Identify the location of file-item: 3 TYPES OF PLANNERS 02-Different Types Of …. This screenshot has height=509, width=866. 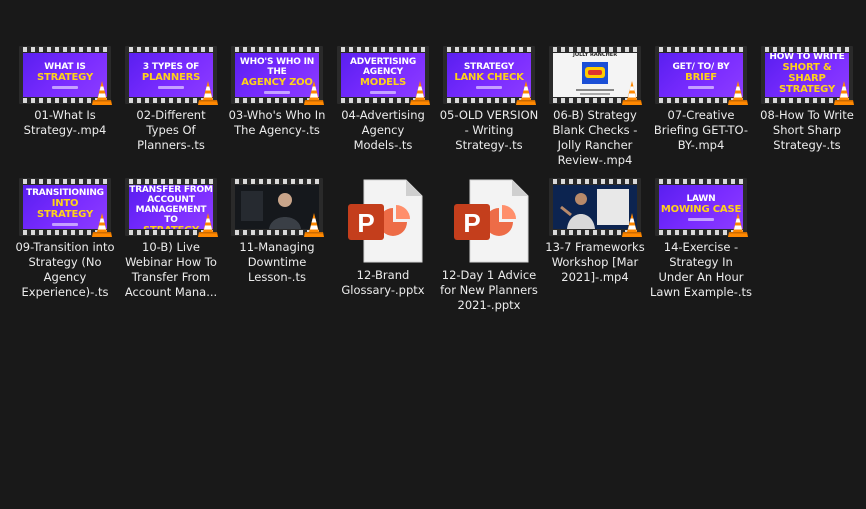
(171, 98).